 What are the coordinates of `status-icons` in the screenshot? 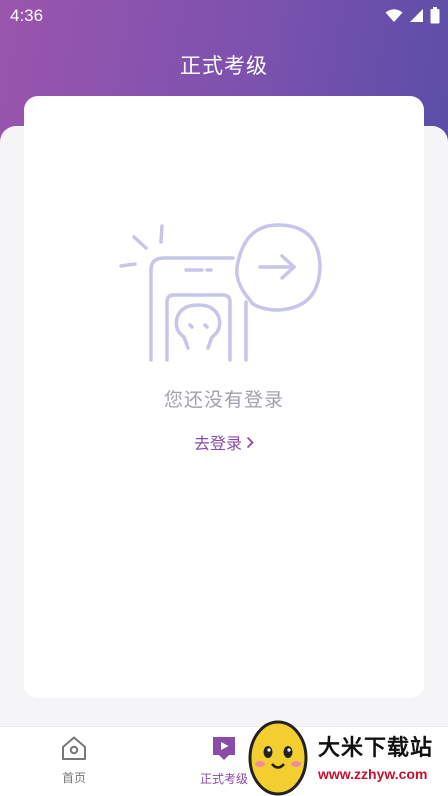 It's located at (412, 15).